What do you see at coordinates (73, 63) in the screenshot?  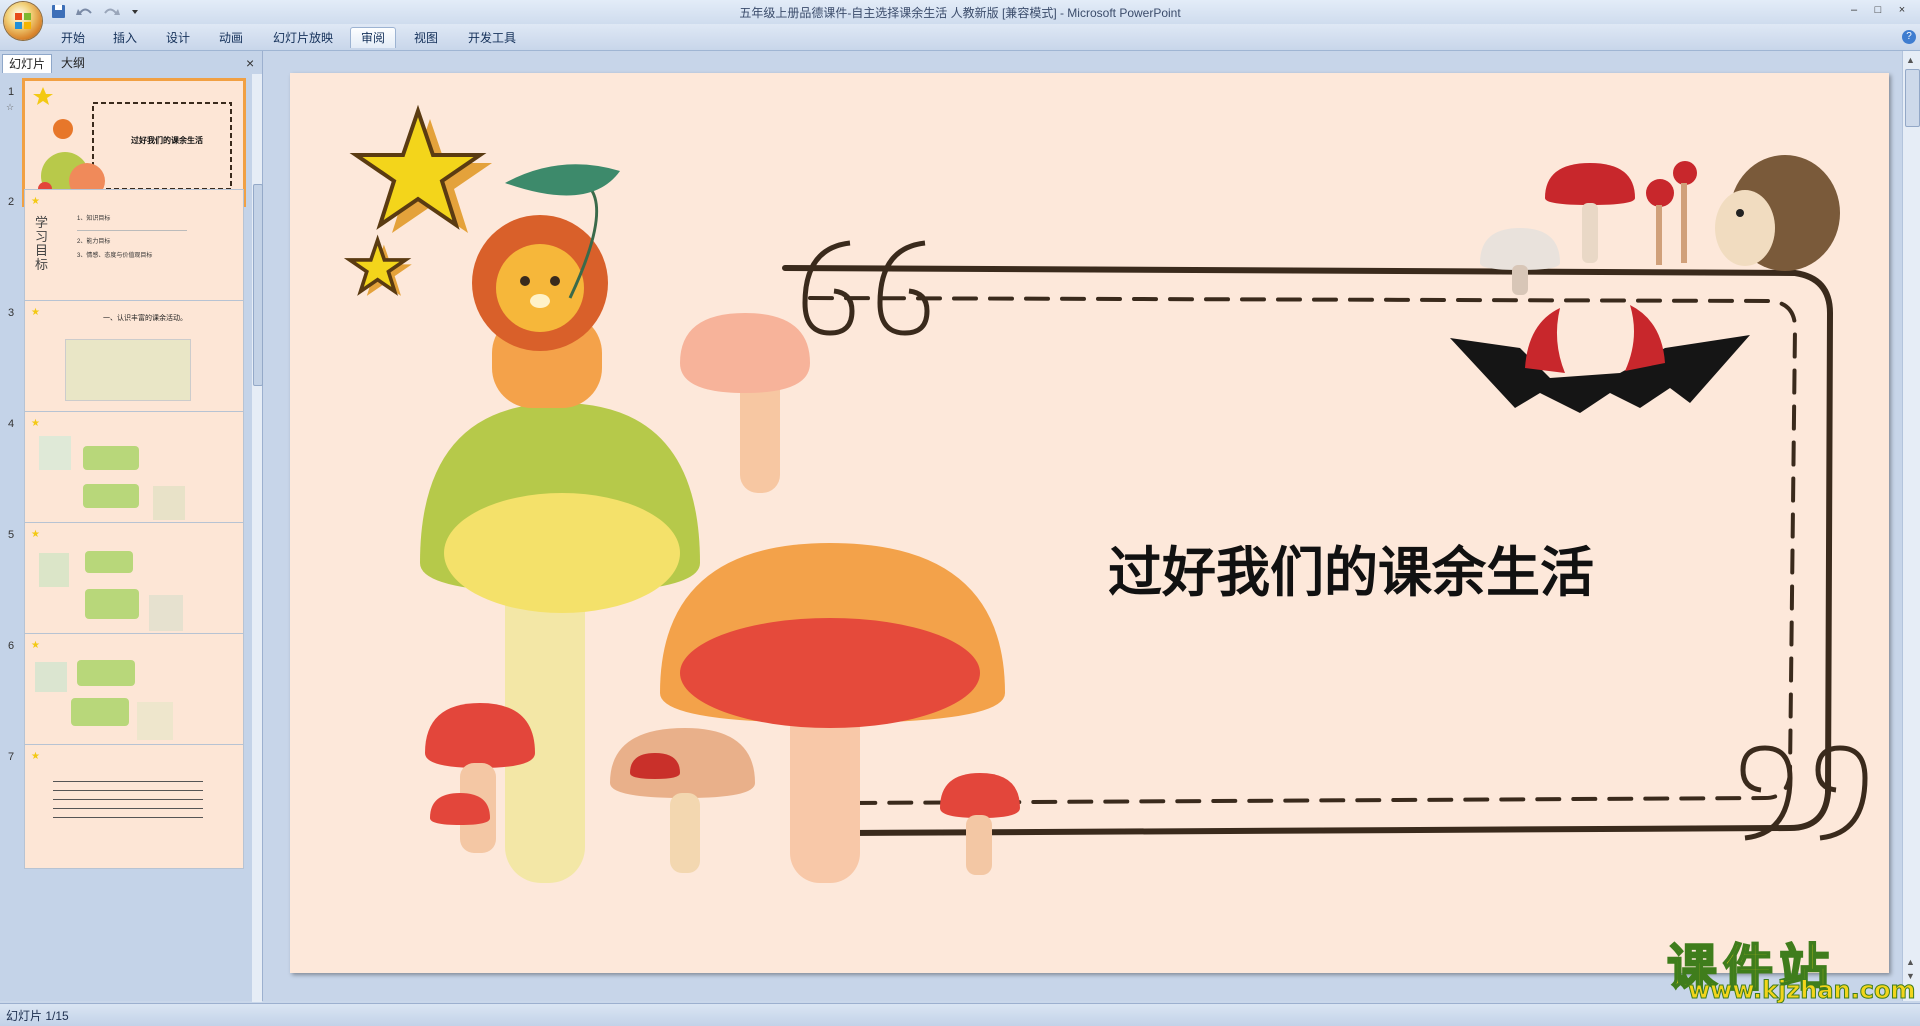 I see `tab-outline: 大纲` at bounding box center [73, 63].